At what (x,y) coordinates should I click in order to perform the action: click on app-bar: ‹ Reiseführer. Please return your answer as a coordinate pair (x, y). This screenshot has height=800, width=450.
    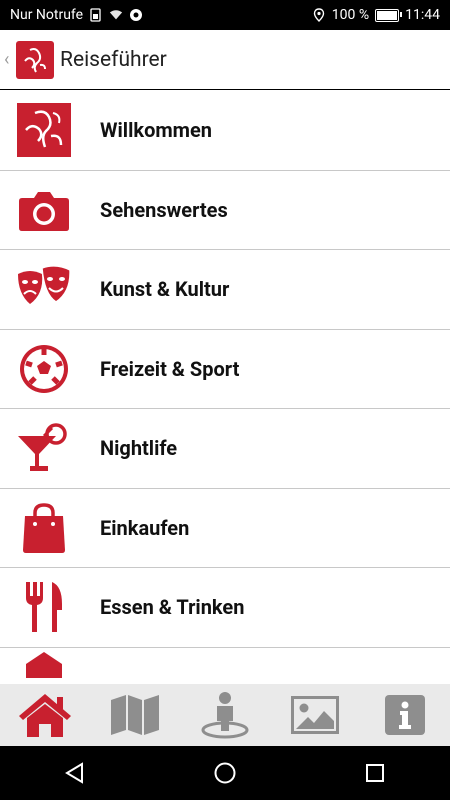
    Looking at the image, I should click on (225, 60).